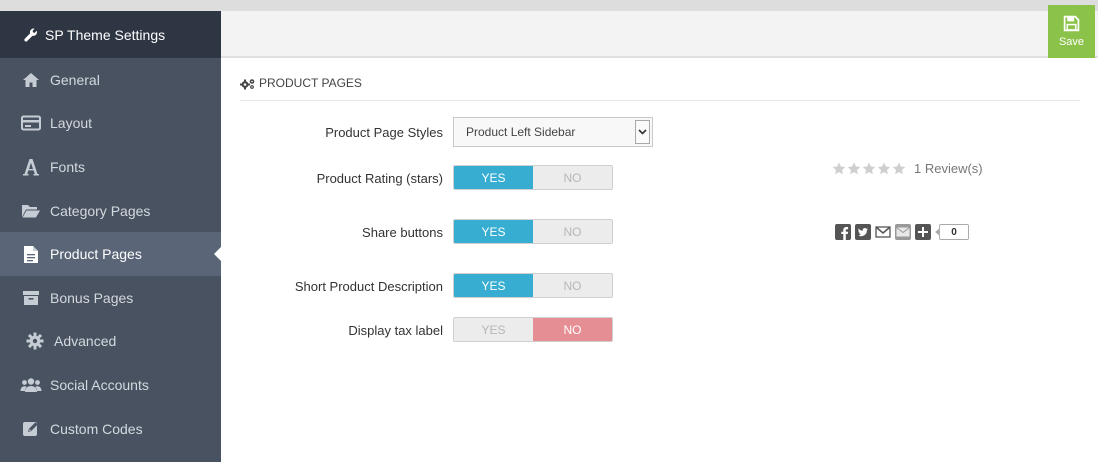  Describe the element at coordinates (572, 285) in the screenshot. I see `short-description-no: NO` at that location.